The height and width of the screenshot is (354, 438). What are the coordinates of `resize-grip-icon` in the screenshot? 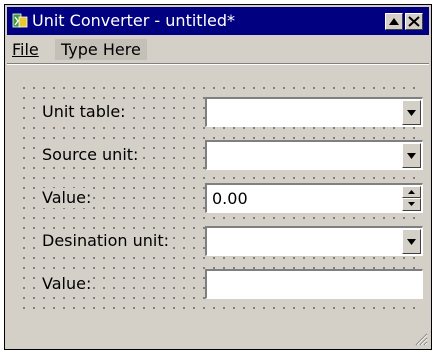 It's located at (421, 339).